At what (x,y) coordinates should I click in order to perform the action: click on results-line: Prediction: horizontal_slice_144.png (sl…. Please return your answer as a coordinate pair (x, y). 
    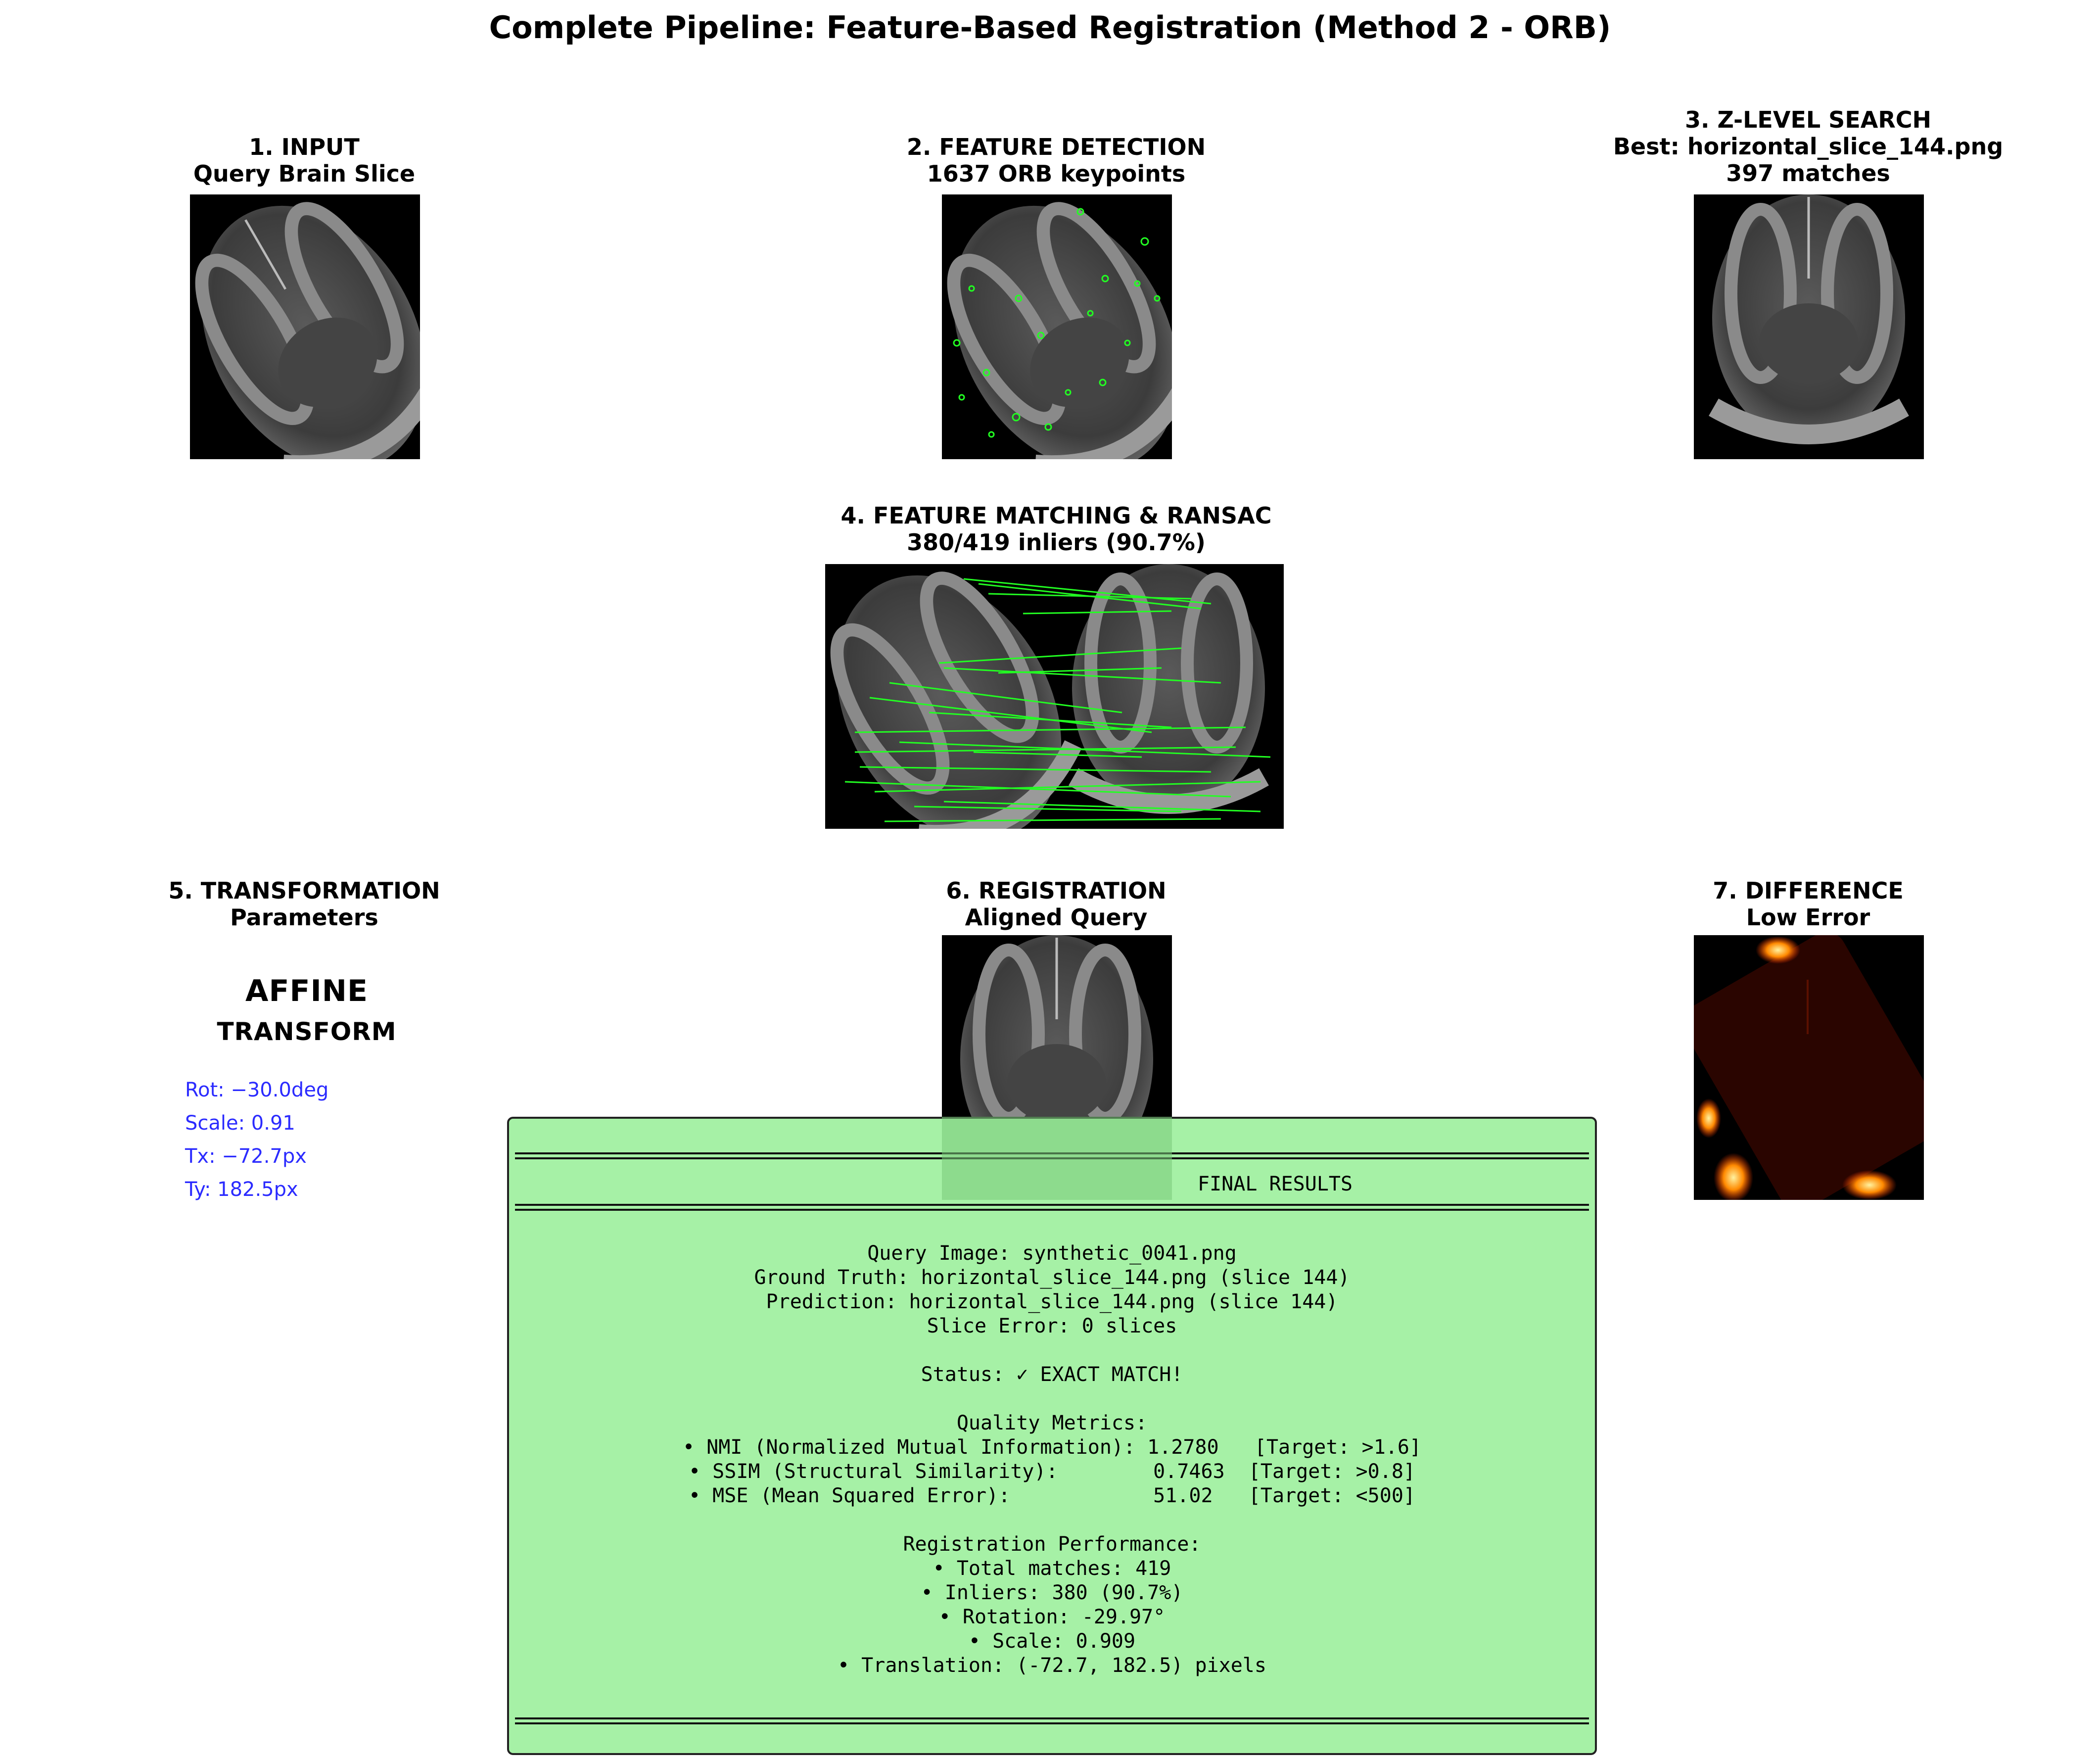
    Looking at the image, I should click on (1052, 1301).